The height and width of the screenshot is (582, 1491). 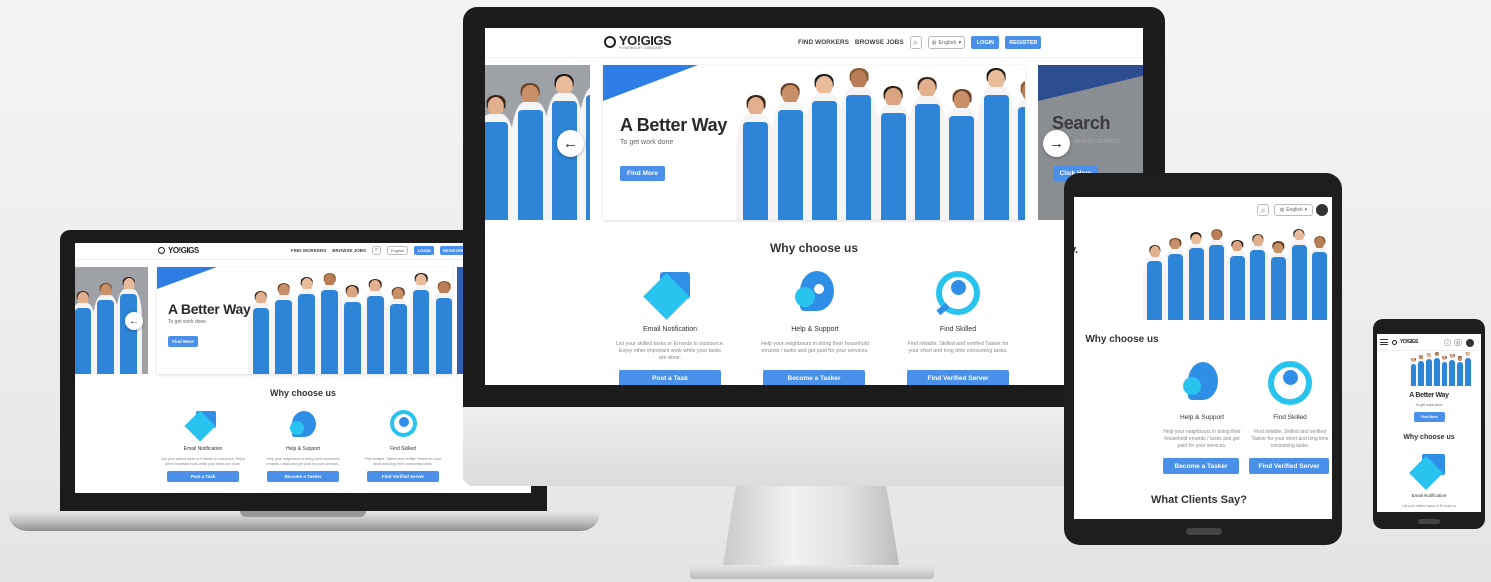 I want to click on phone-home-button, so click(x=1429, y=521).